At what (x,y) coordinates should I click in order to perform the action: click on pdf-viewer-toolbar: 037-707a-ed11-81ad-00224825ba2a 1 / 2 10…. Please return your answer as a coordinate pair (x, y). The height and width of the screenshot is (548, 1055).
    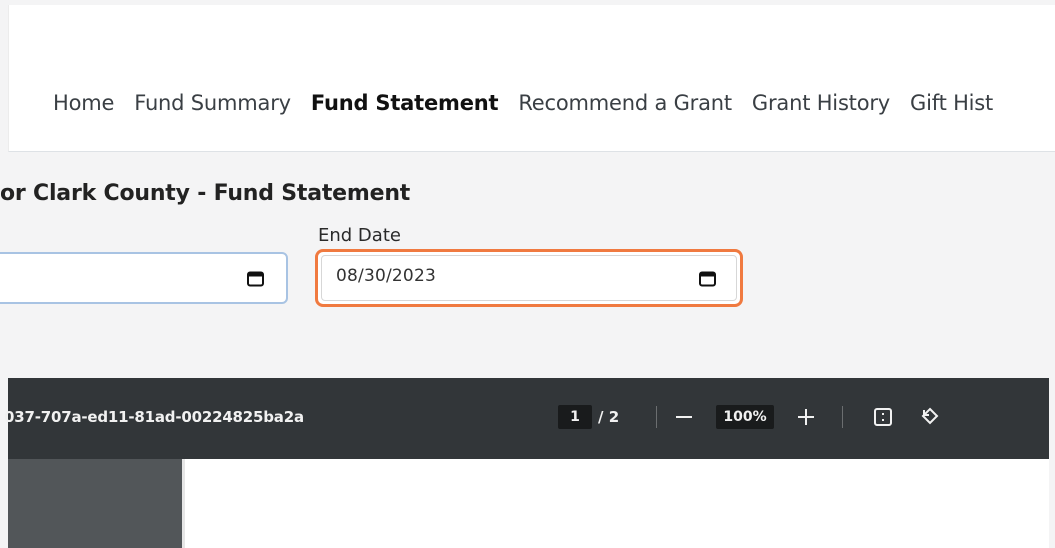
    Looking at the image, I should click on (526, 418).